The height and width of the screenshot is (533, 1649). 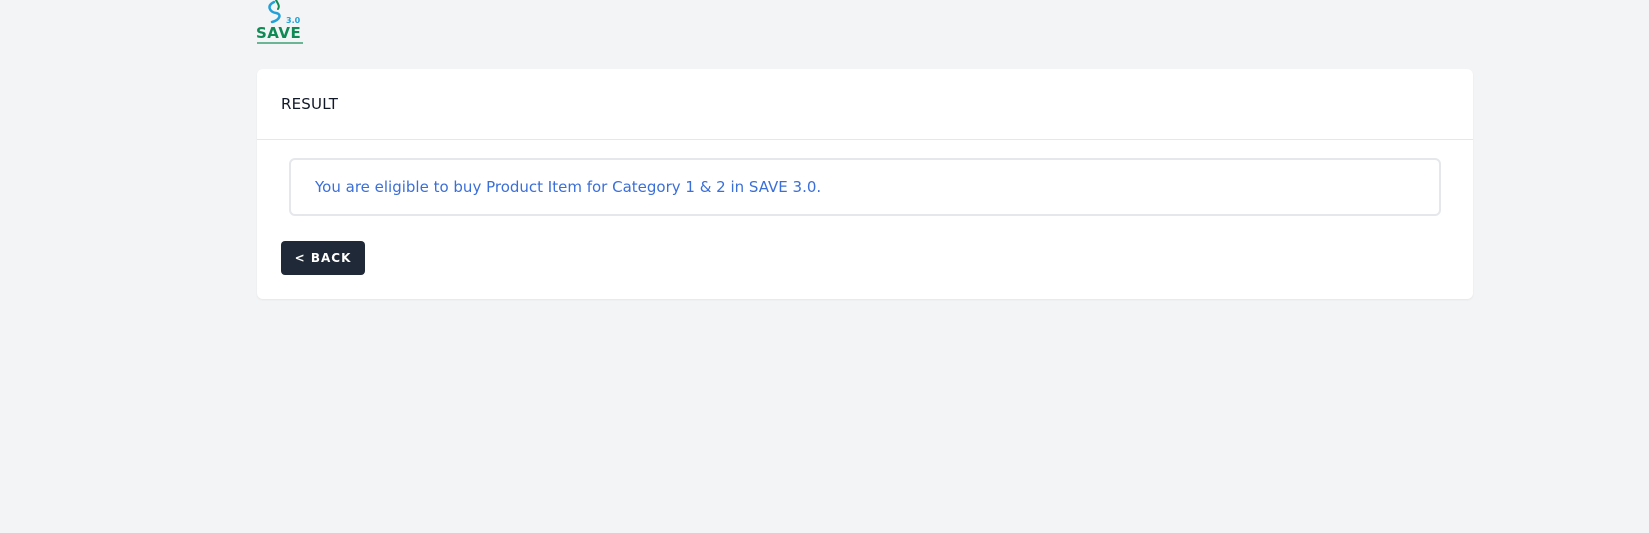 What do you see at coordinates (865, 104) in the screenshot?
I see `card-header: RESULT` at bounding box center [865, 104].